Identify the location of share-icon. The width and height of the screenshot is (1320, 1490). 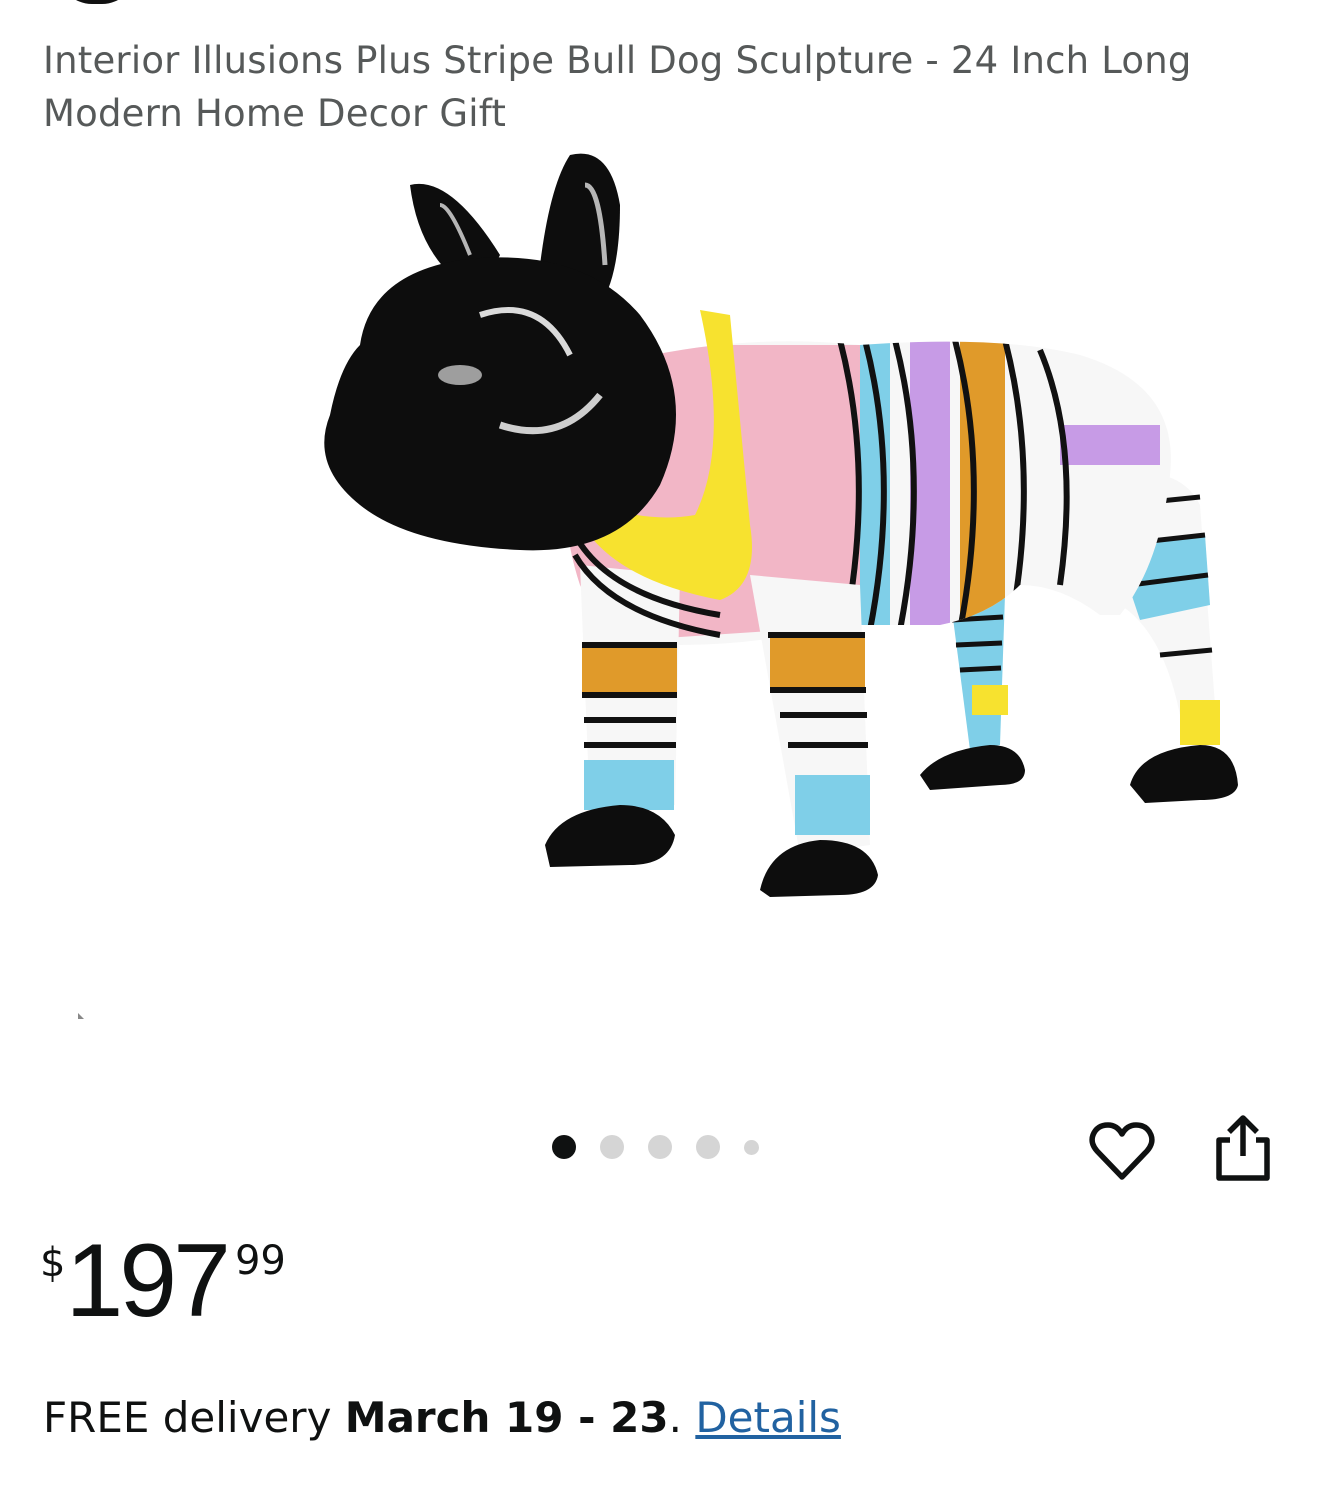
(1243, 1148).